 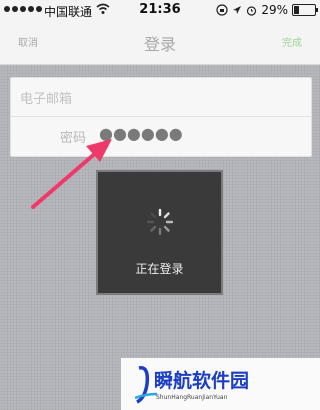 I want to click on watermark: 瞬航软件园 ShunHangRuanJianYuan, so click(x=220, y=384).